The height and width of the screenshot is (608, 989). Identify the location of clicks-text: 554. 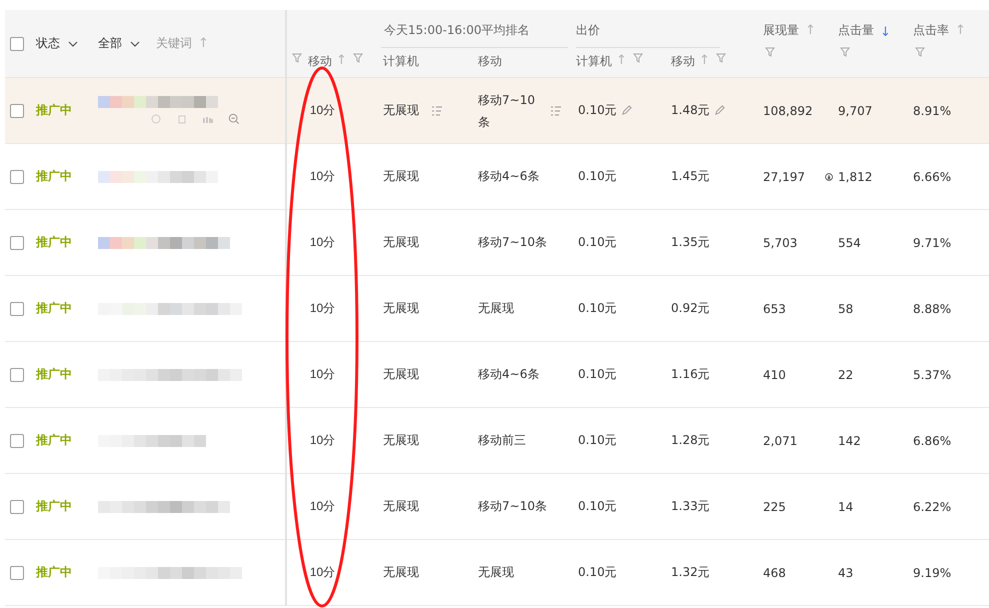
(849, 243).